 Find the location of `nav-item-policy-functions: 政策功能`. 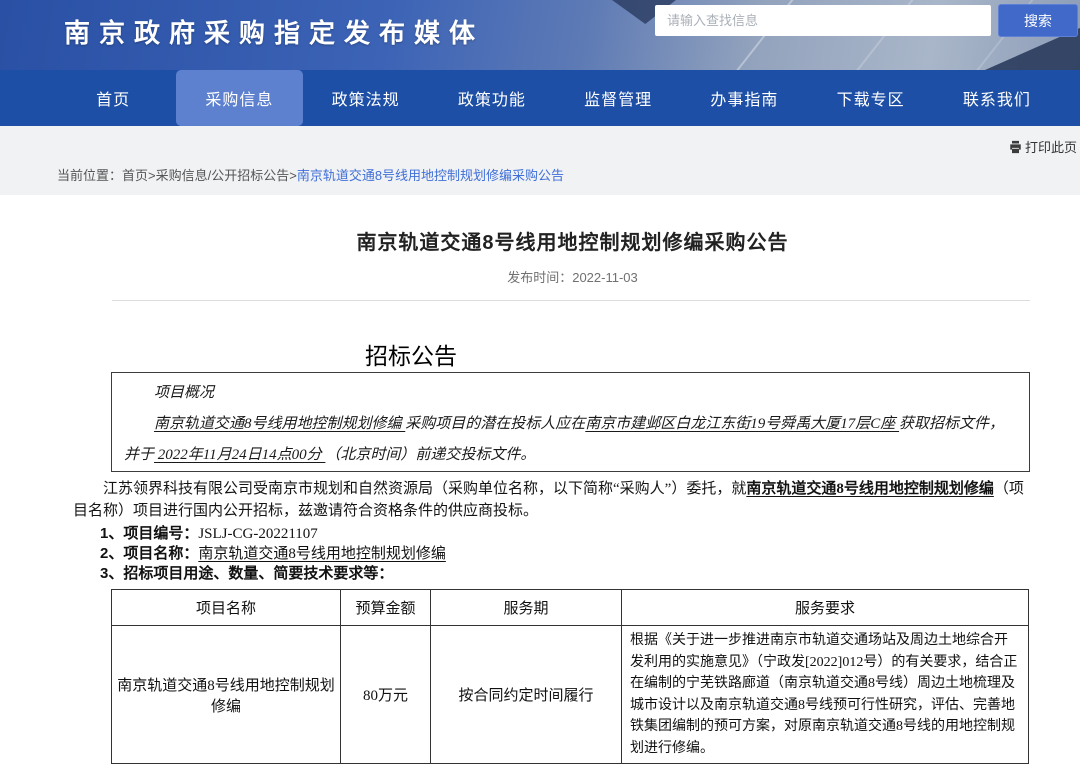

nav-item-policy-functions: 政策功能 is located at coordinates (492, 98).